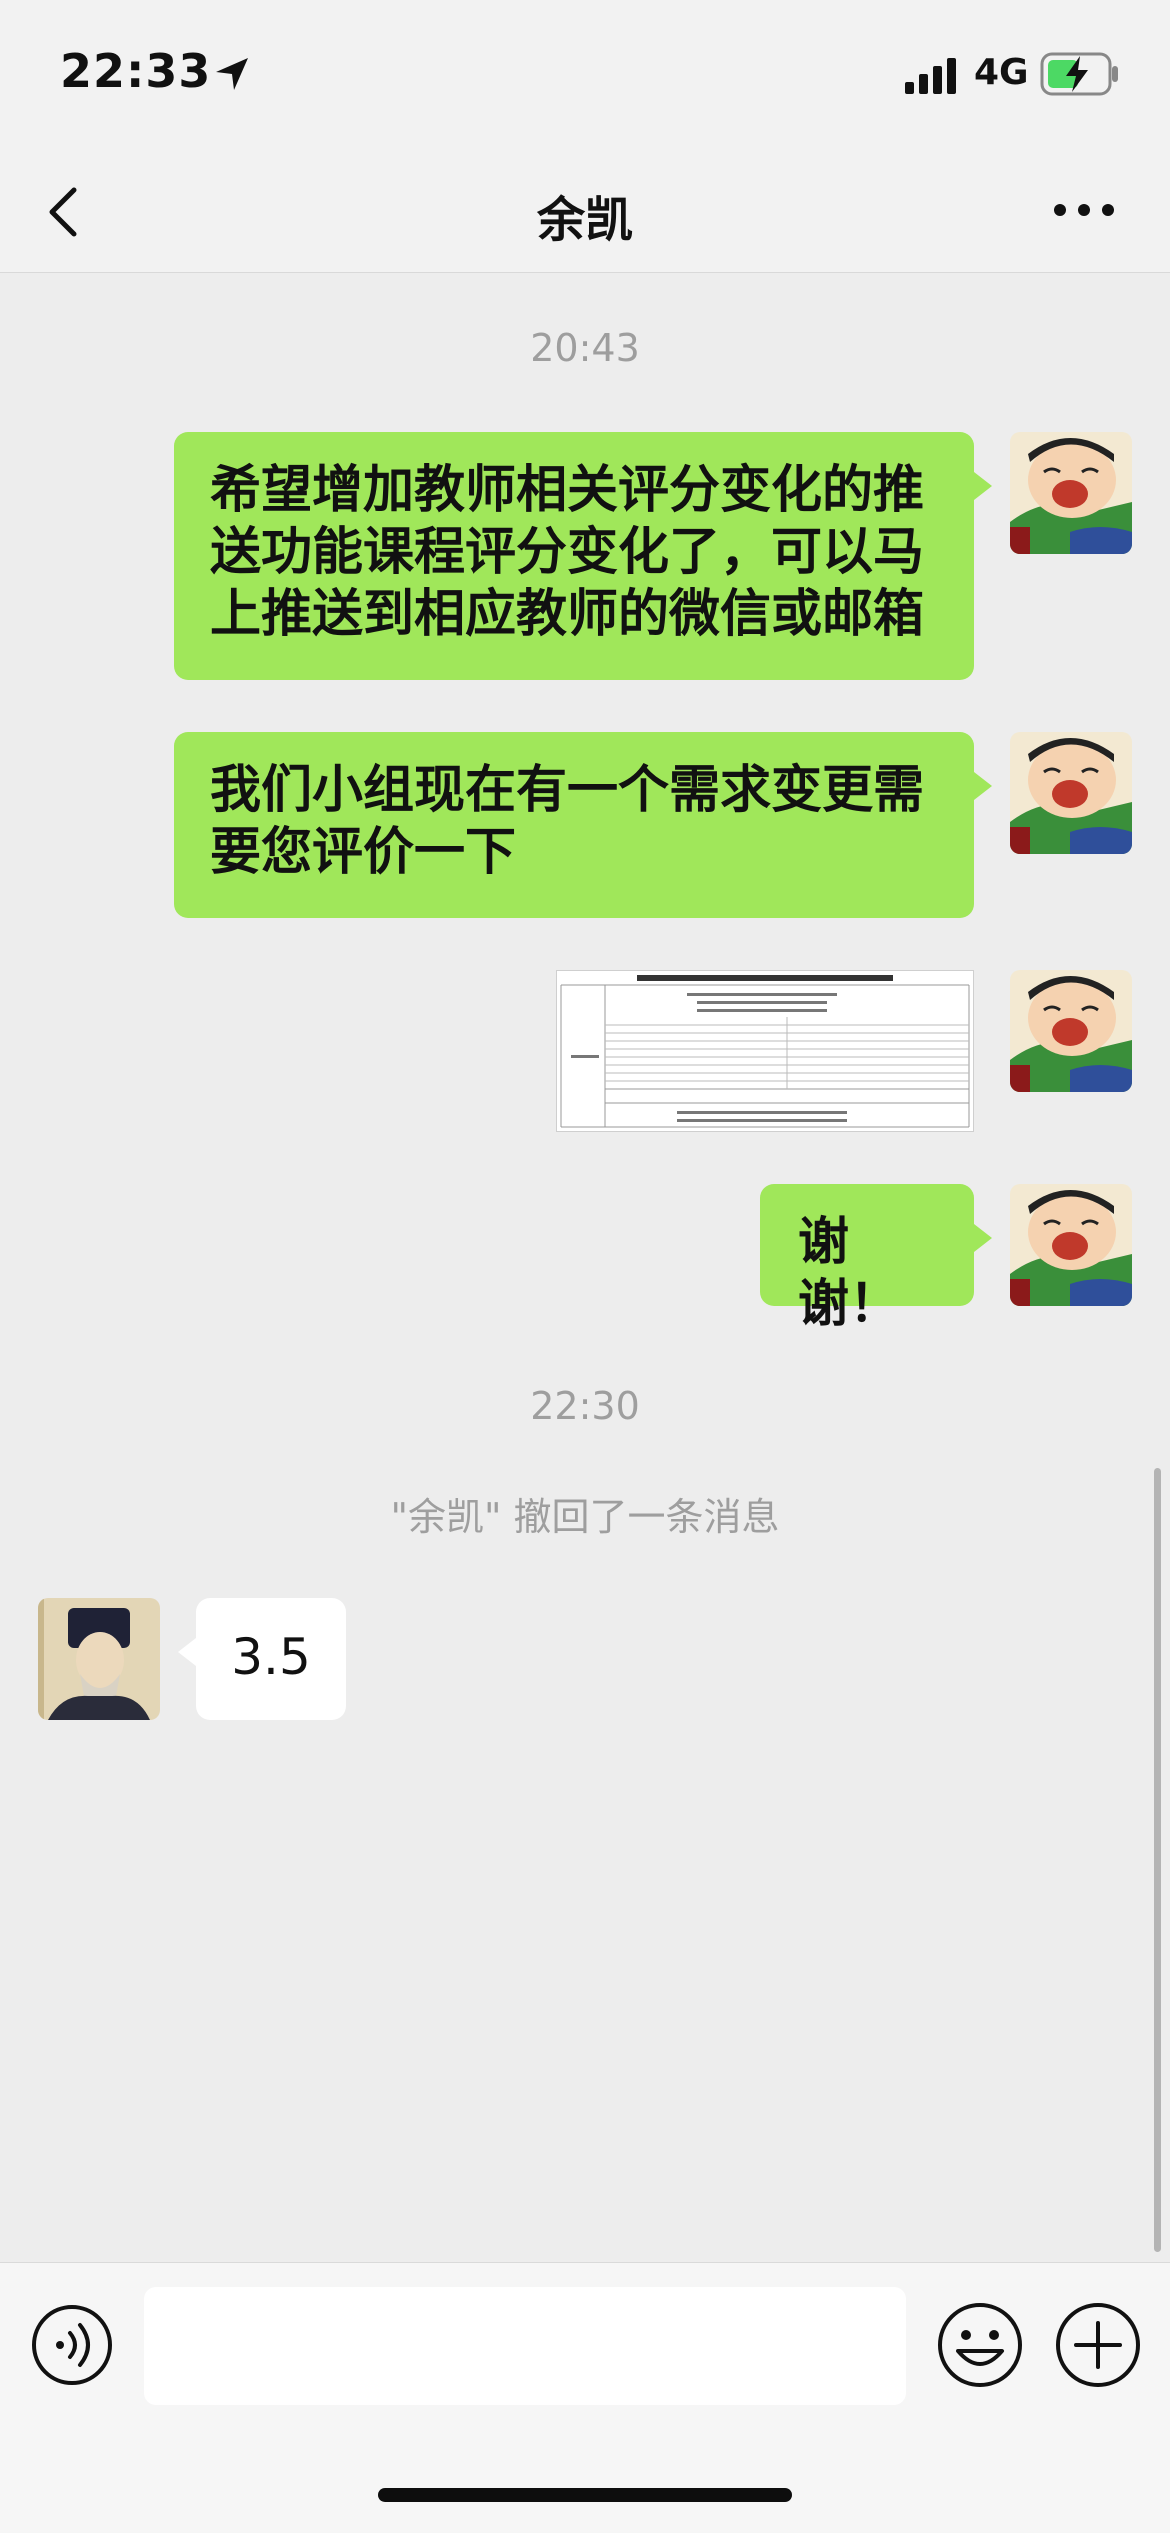 The image size is (1170, 2533). What do you see at coordinates (567, 490) in the screenshot?
I see `message-line: 希望增加教师相关评分变化的推` at bounding box center [567, 490].